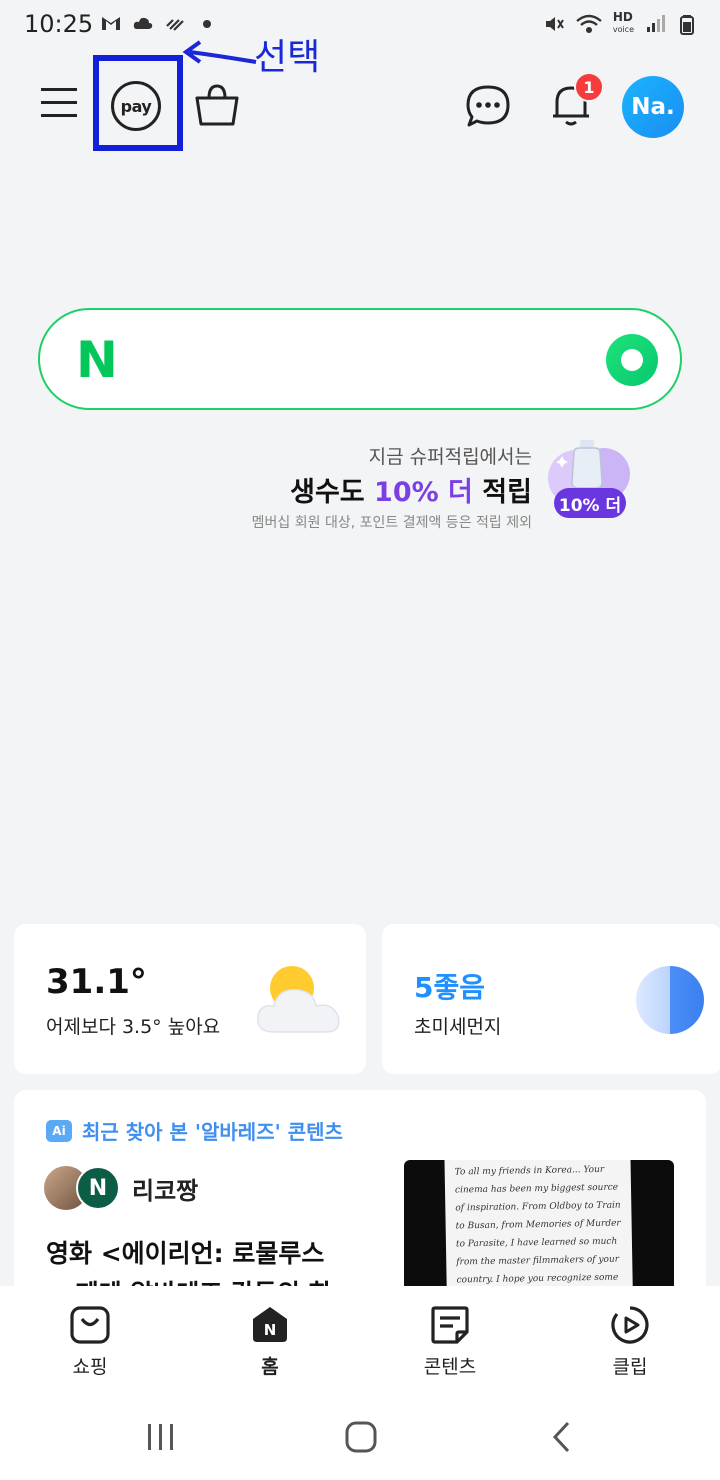 This screenshot has width=720, height=1480. Describe the element at coordinates (656, 23) in the screenshot. I see `signal-bars-icon` at that location.